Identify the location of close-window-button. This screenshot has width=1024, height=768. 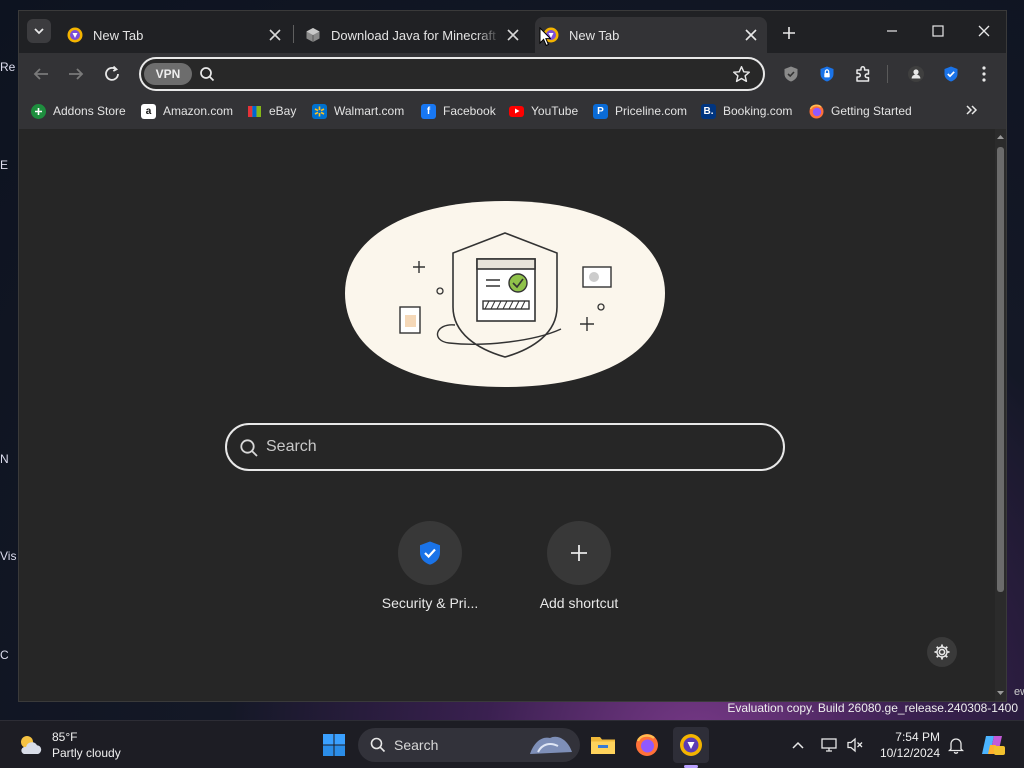
(984, 31).